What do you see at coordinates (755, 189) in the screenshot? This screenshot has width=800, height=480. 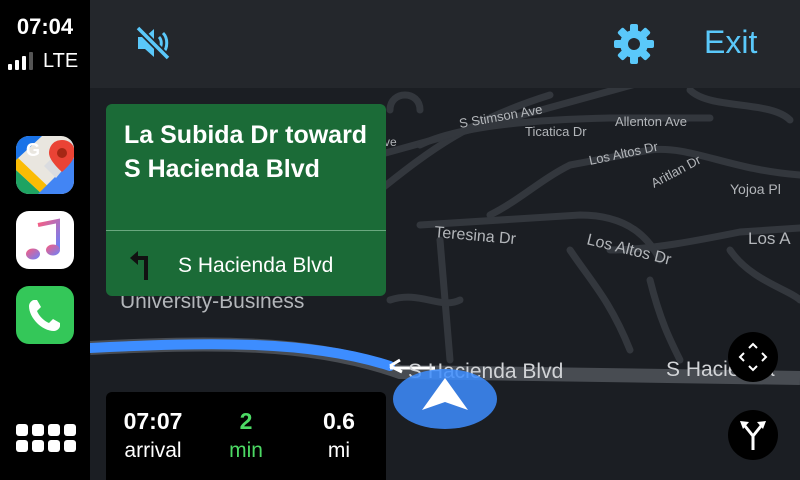 I see `street-label: Yojoa Pl` at bounding box center [755, 189].